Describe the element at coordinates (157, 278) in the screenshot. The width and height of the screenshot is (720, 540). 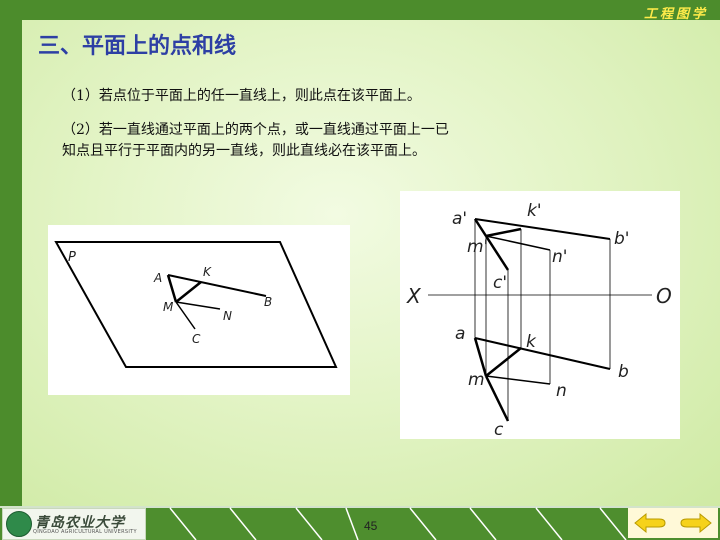
I see `label-A: A` at that location.